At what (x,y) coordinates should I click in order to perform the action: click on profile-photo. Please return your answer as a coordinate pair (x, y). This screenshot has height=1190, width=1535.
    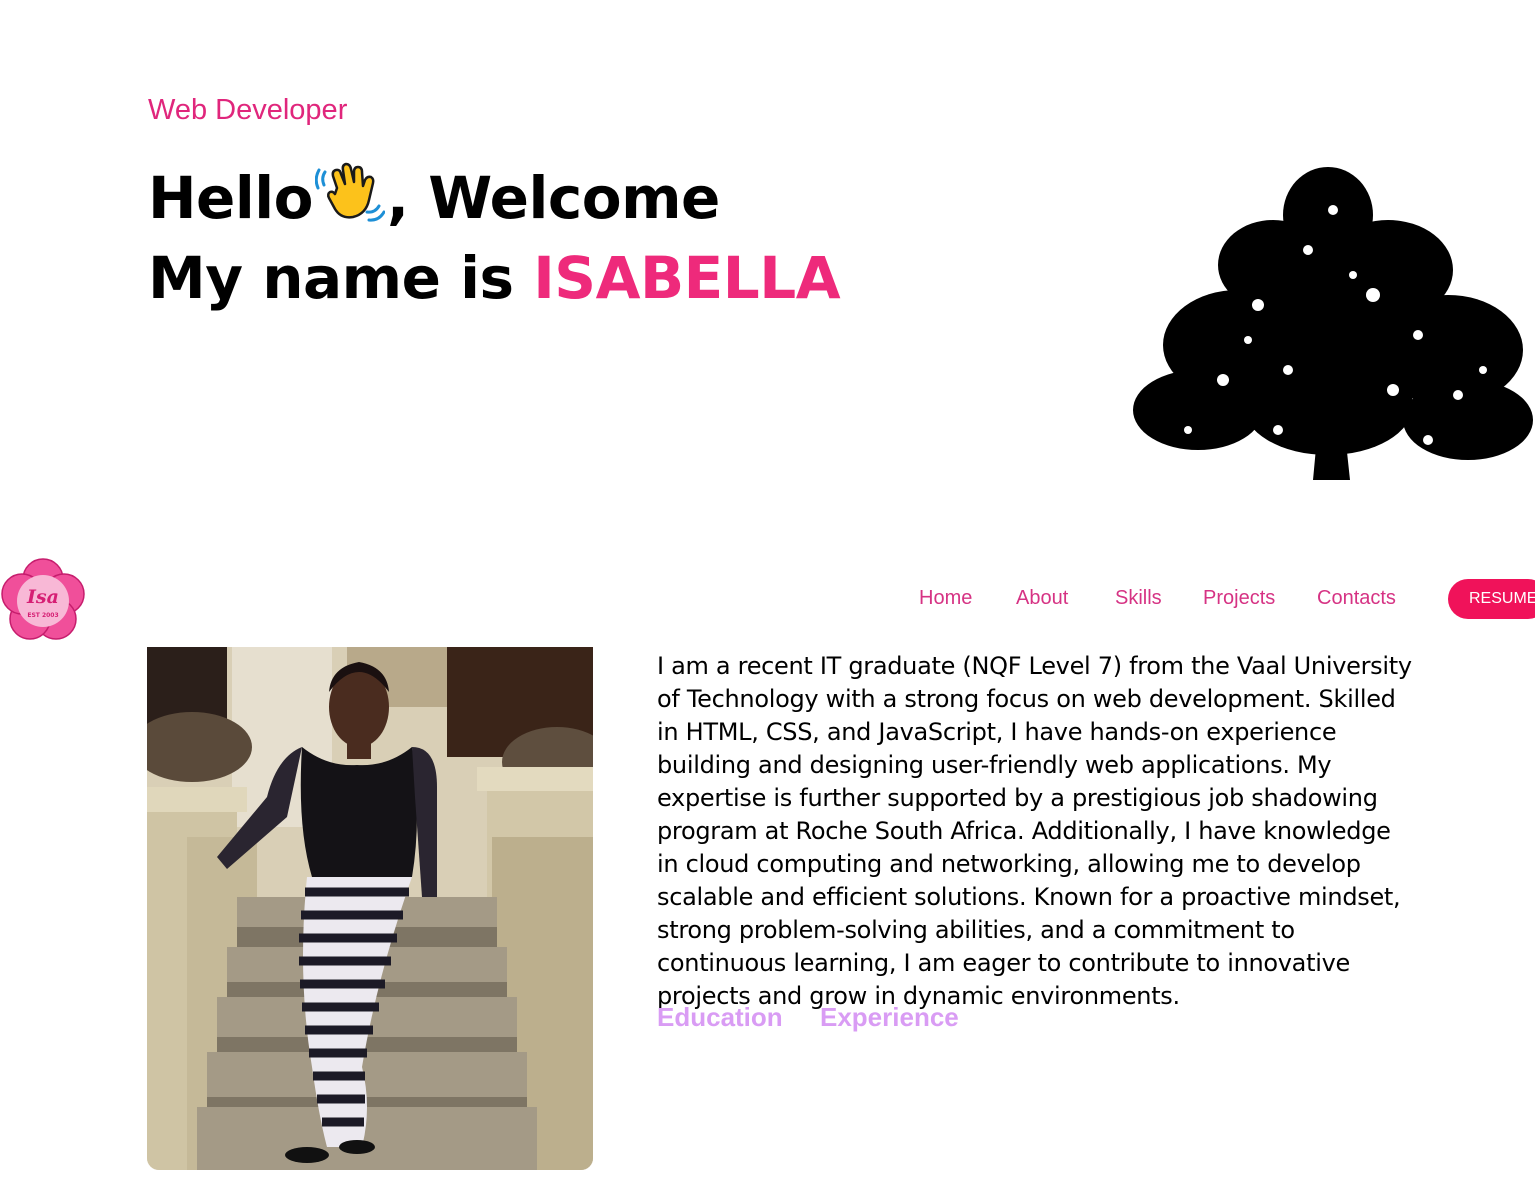
    Looking at the image, I should click on (370, 908).